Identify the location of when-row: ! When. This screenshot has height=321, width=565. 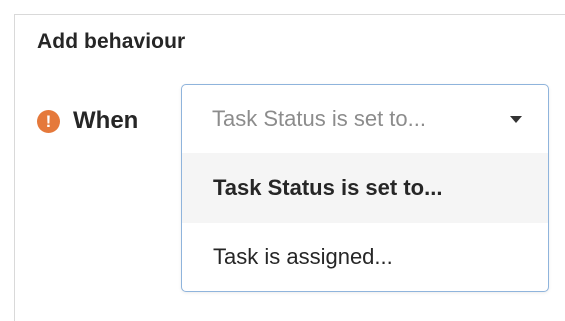
(87, 121).